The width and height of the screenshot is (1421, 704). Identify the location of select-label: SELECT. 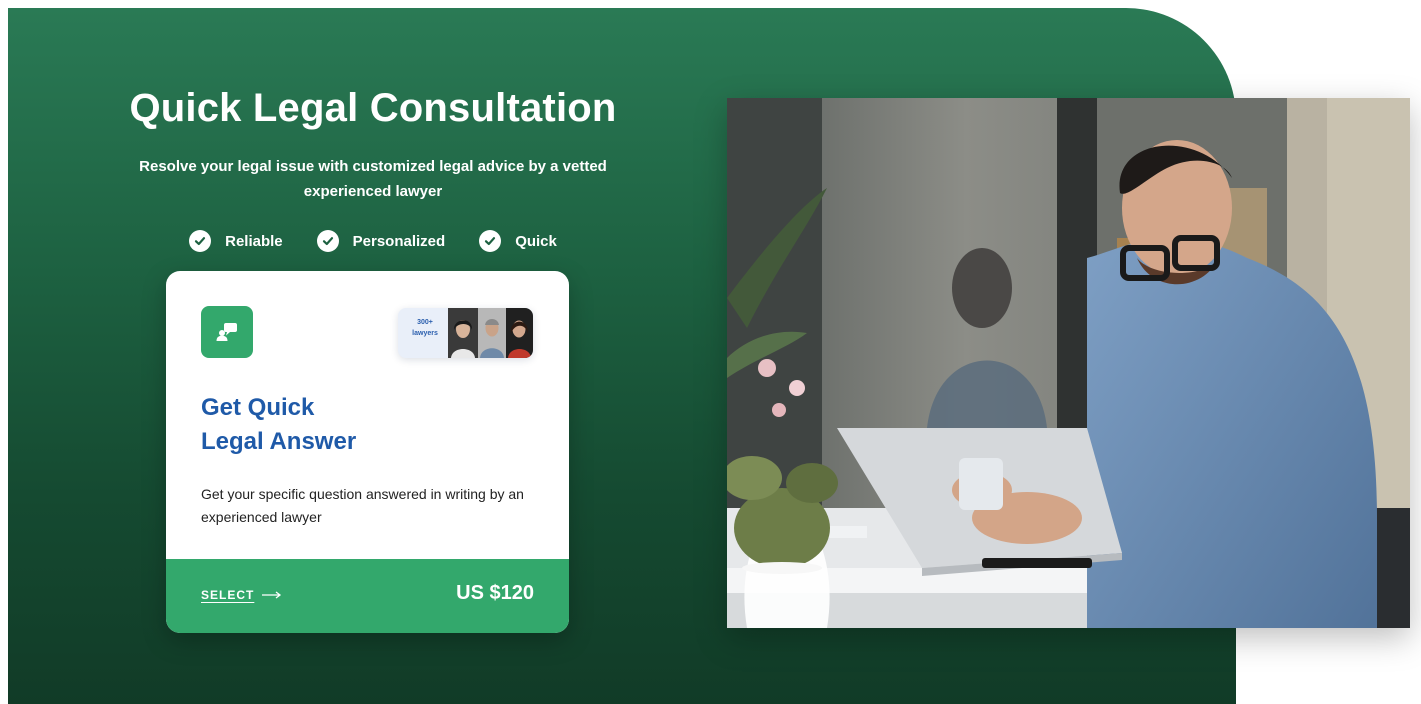
(228, 595).